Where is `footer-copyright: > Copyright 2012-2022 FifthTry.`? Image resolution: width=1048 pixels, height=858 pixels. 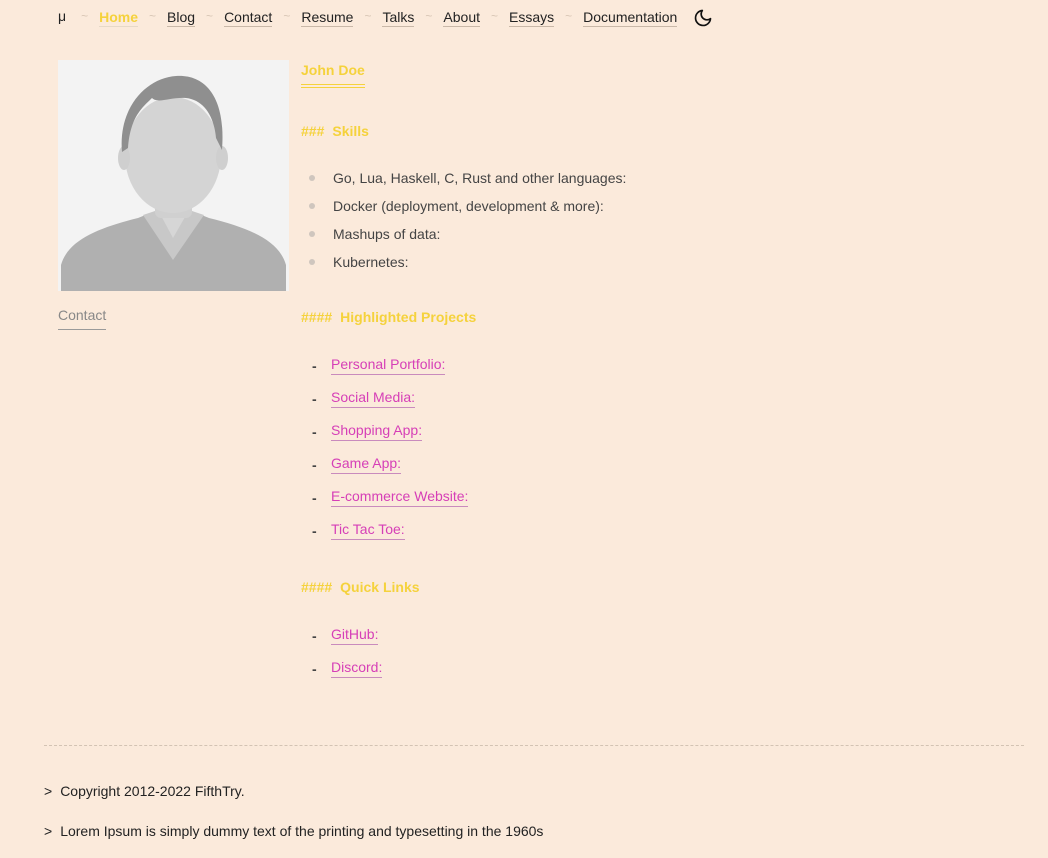 footer-copyright: > Copyright 2012-2022 FifthTry. is located at coordinates (144, 791).